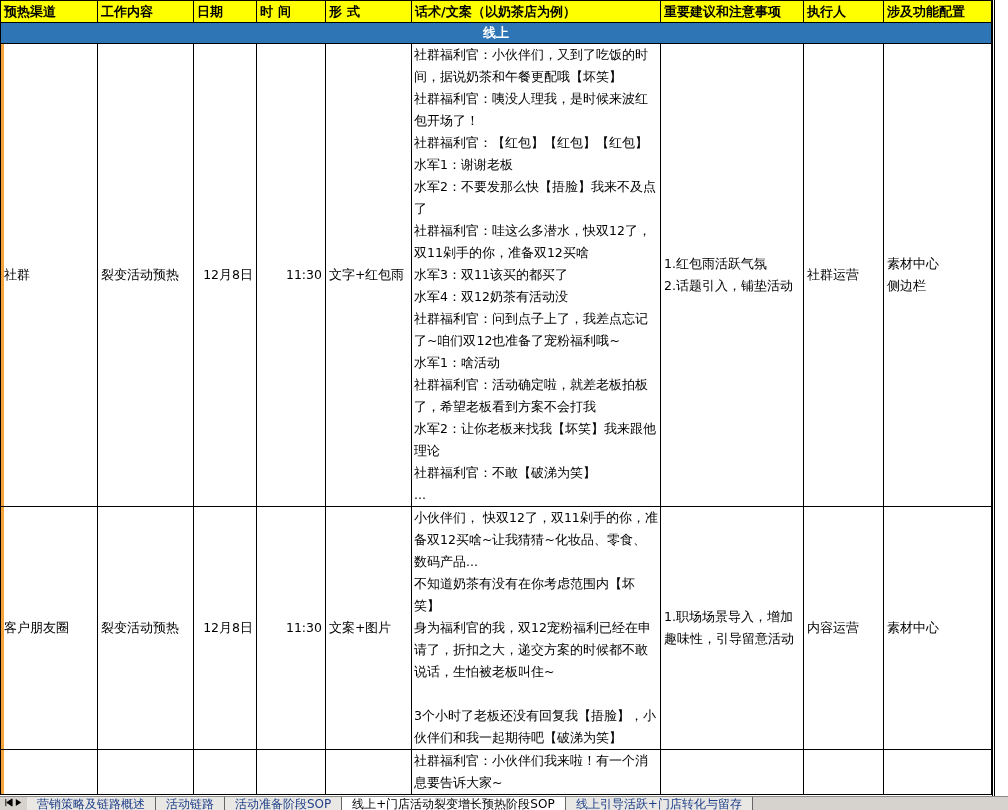  What do you see at coordinates (225, 11) in the screenshot?
I see `column-header: 日期` at bounding box center [225, 11].